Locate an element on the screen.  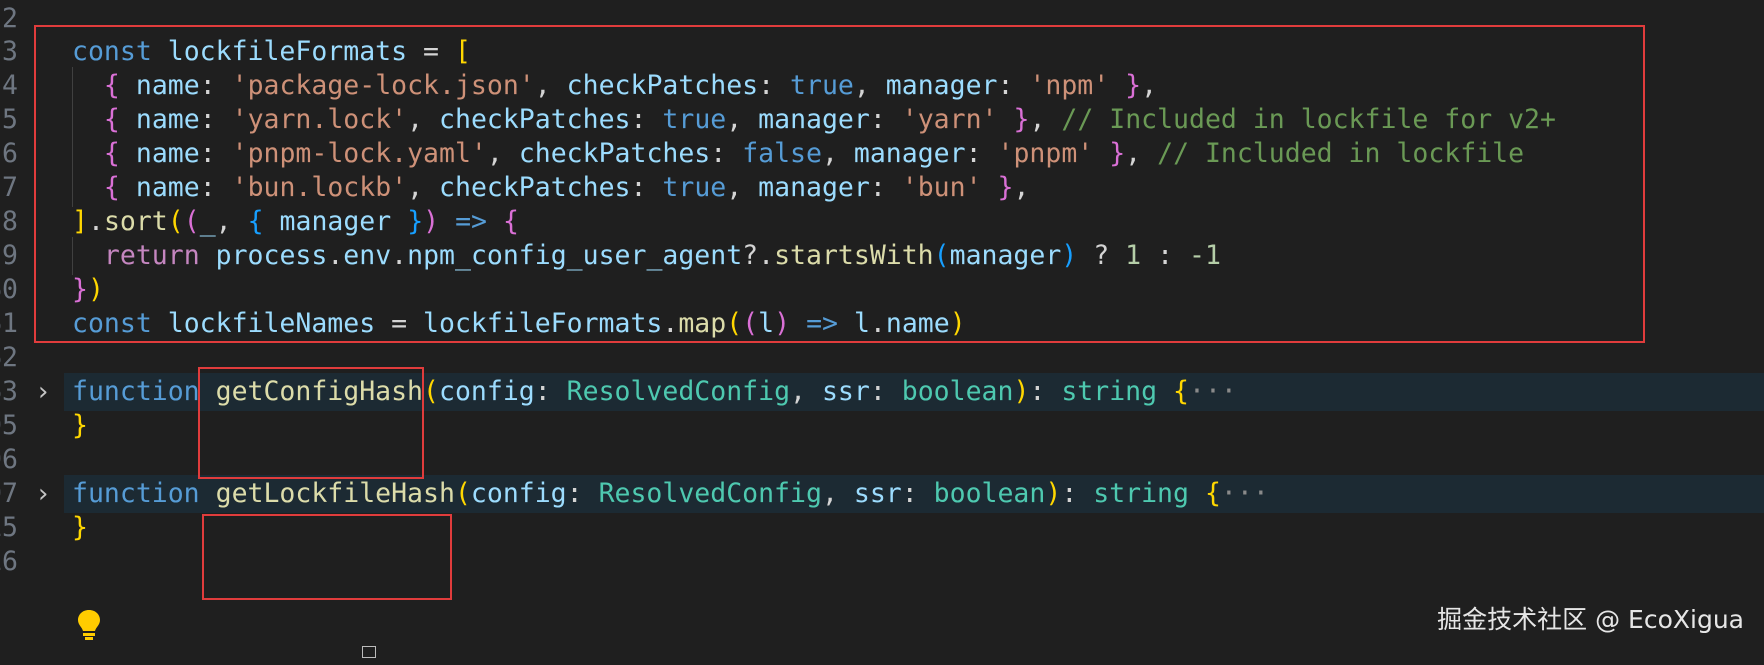
code-line-96: 96 is located at coordinates (9, 459).